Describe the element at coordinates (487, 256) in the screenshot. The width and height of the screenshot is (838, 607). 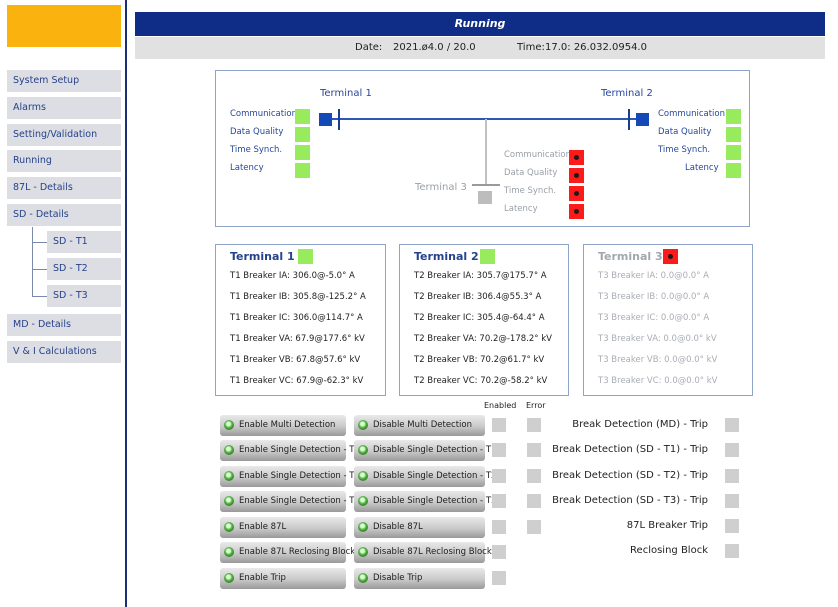
I see `terminal2-status-indicator` at that location.